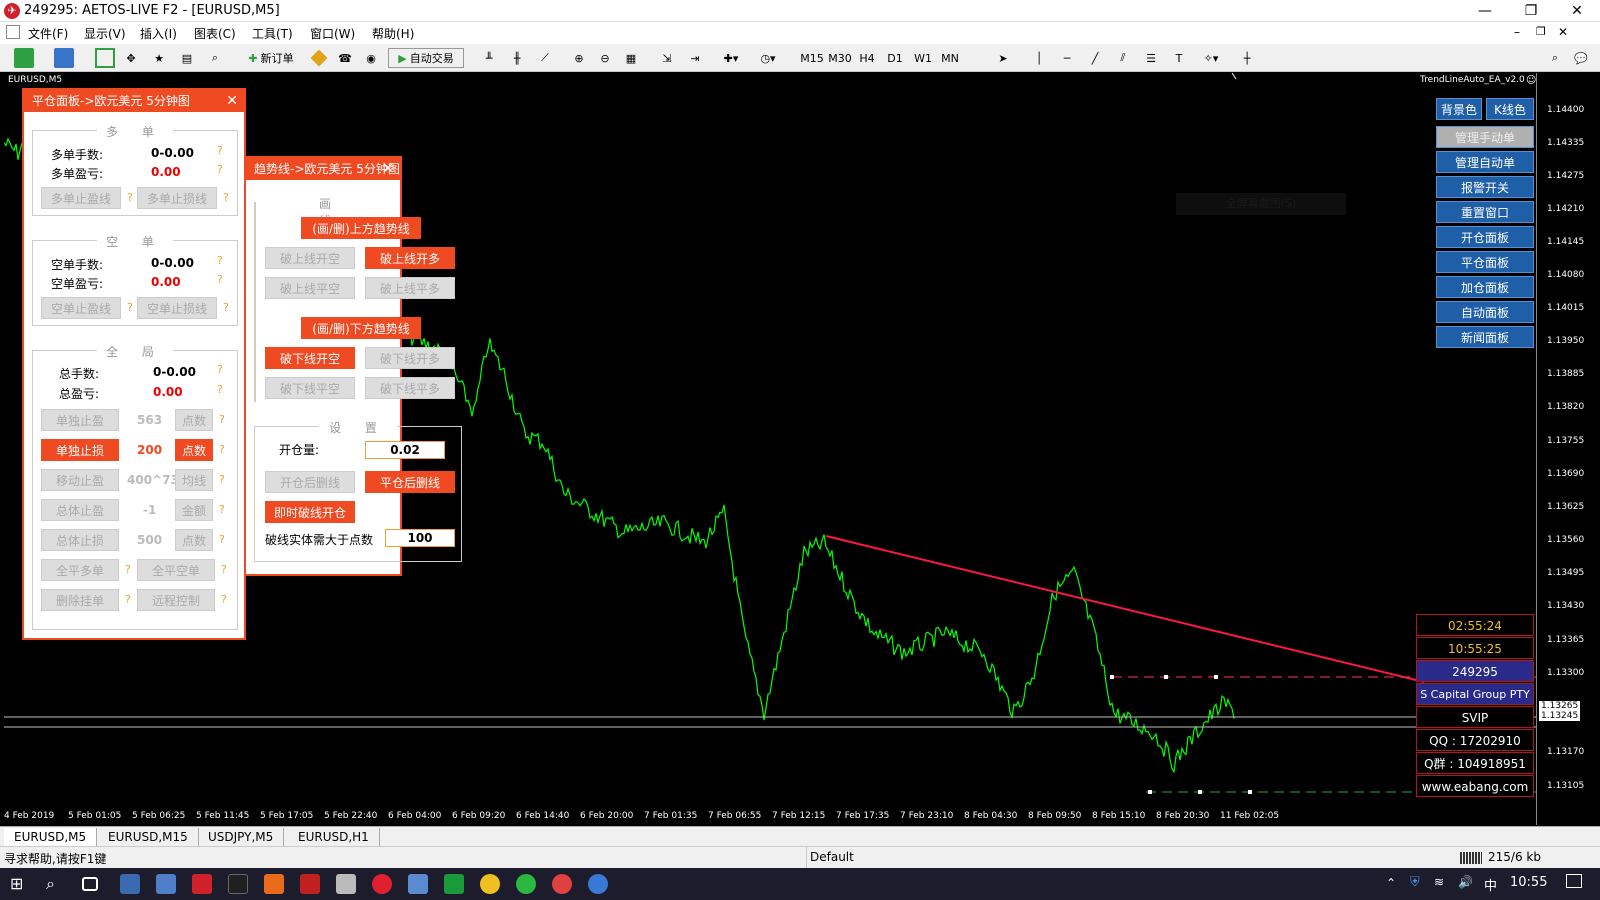  Describe the element at coordinates (1095, 58) in the screenshot. I see `trendline-icon: ╱` at that location.